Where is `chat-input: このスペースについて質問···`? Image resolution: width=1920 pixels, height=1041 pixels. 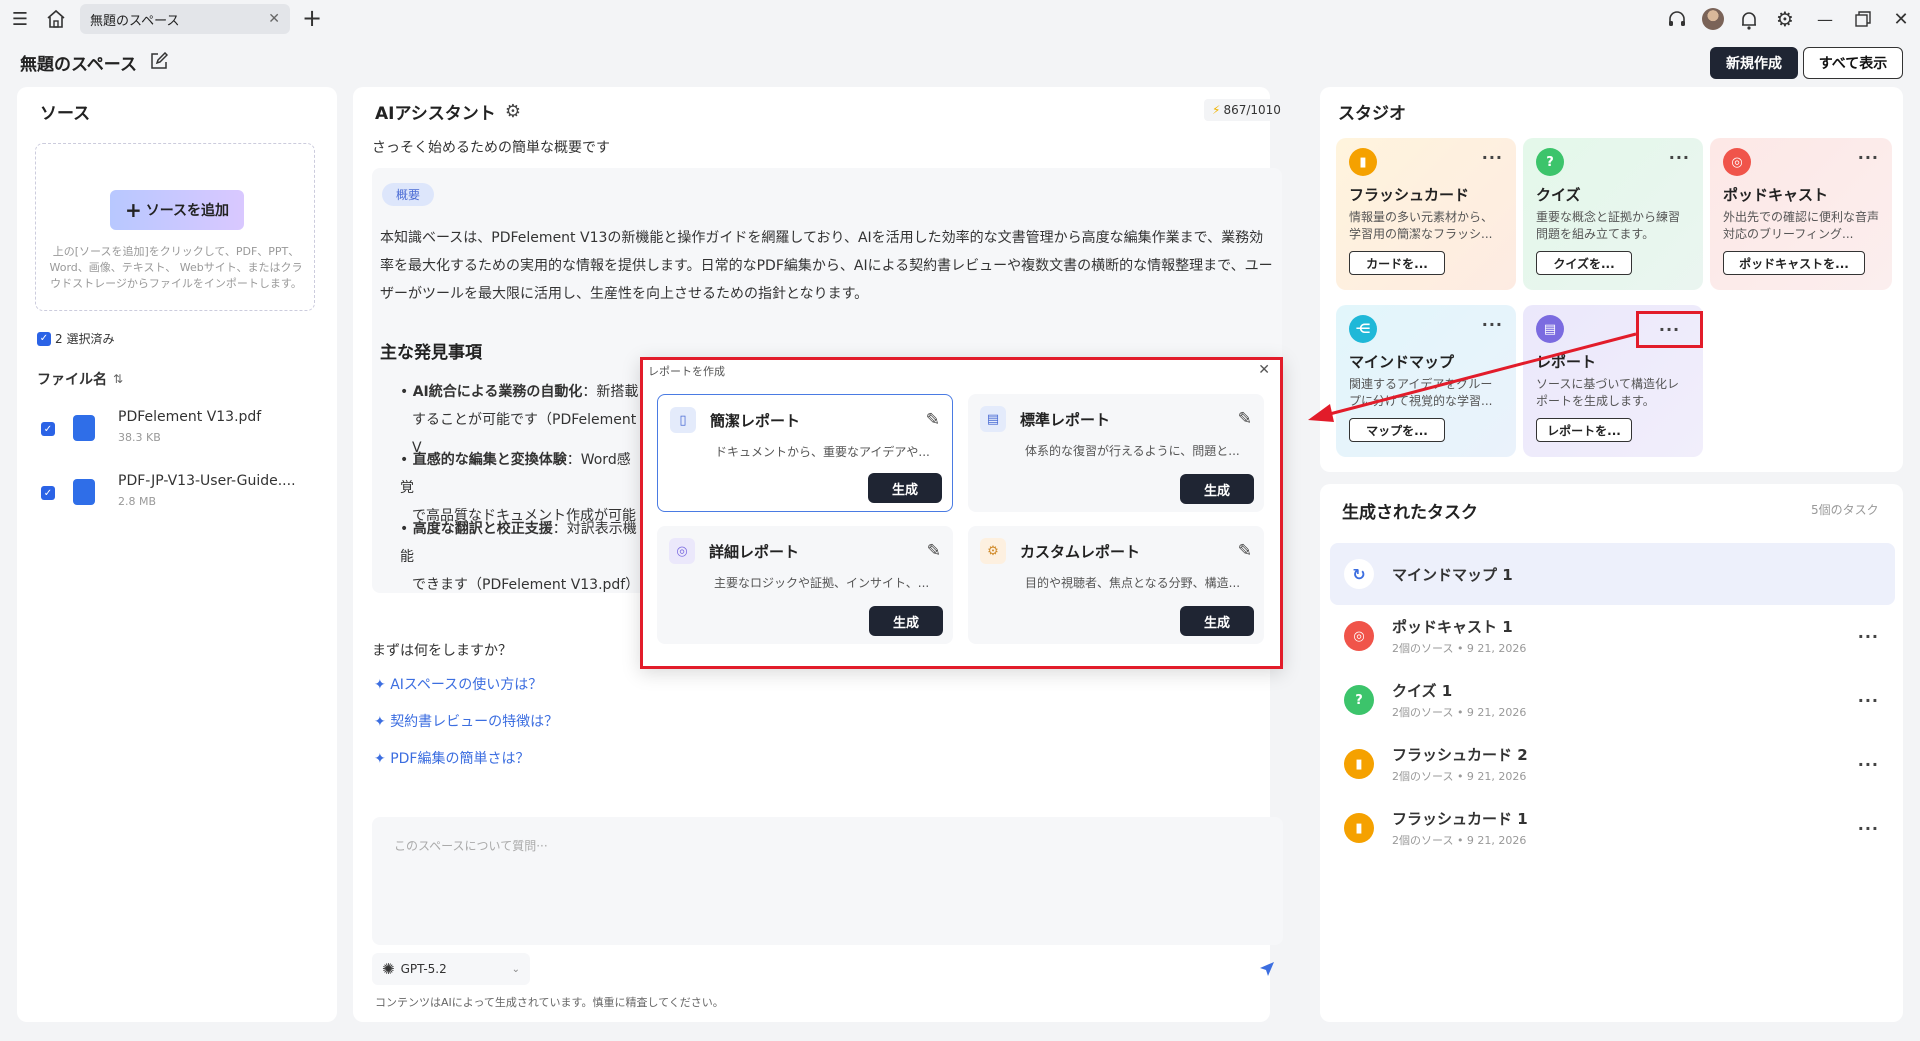 chat-input: このスペースについて質問··· is located at coordinates (471, 845).